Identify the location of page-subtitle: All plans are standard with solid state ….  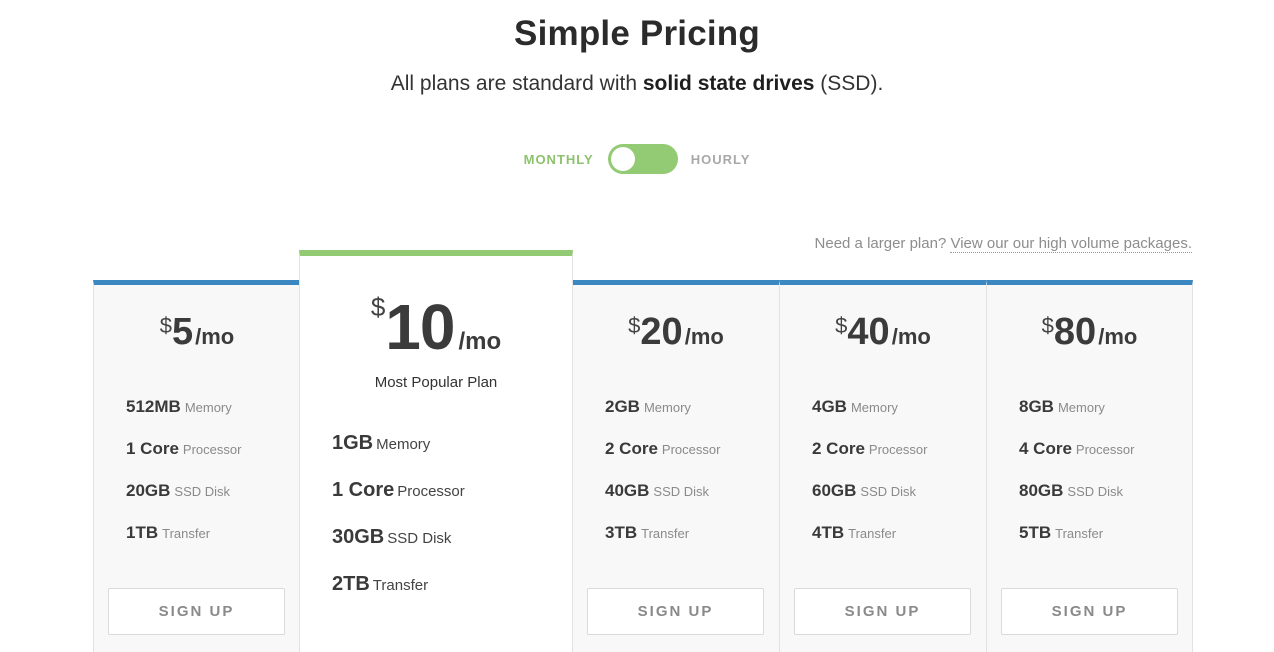
(637, 84).